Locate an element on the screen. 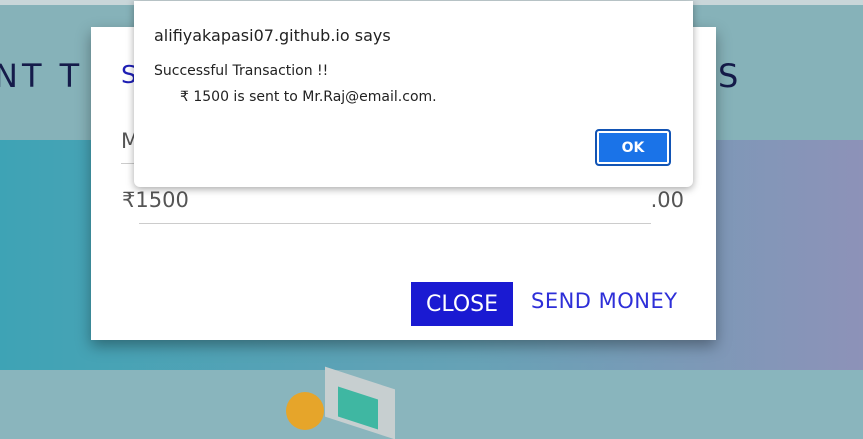 This screenshot has height=439, width=863. ok-button: OK is located at coordinates (633, 147).